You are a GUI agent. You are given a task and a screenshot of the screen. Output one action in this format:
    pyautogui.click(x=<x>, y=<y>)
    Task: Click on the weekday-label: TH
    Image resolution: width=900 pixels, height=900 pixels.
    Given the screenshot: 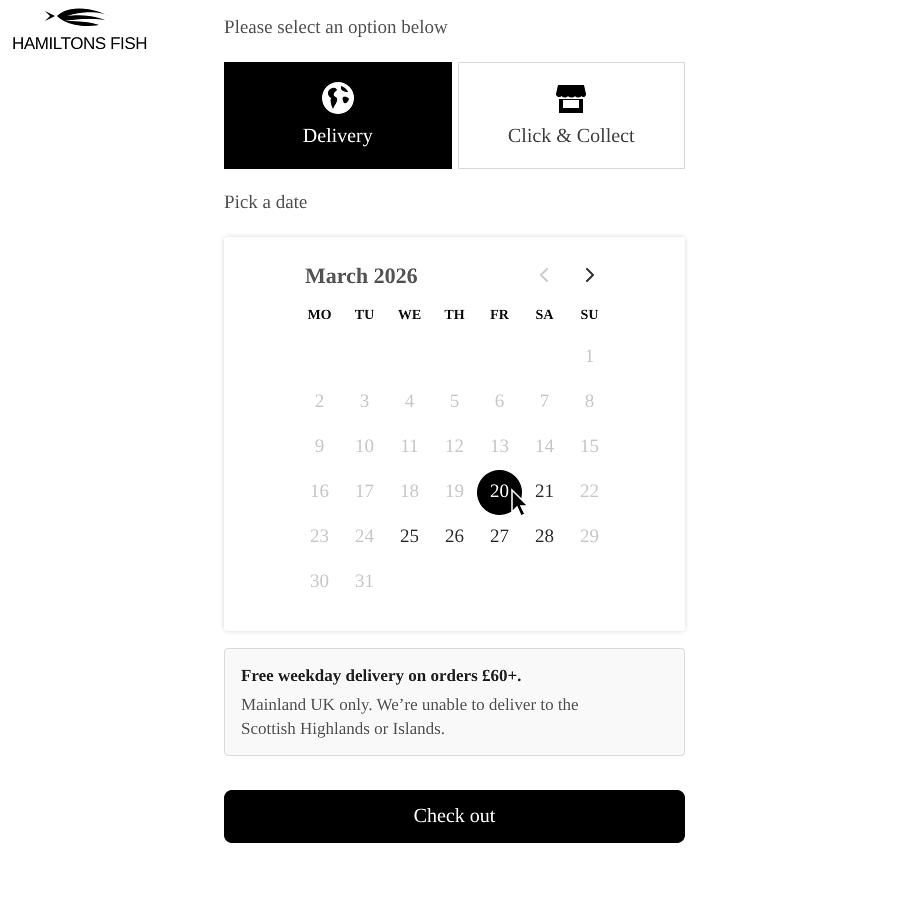 What is the action you would take?
    pyautogui.click(x=454, y=315)
    